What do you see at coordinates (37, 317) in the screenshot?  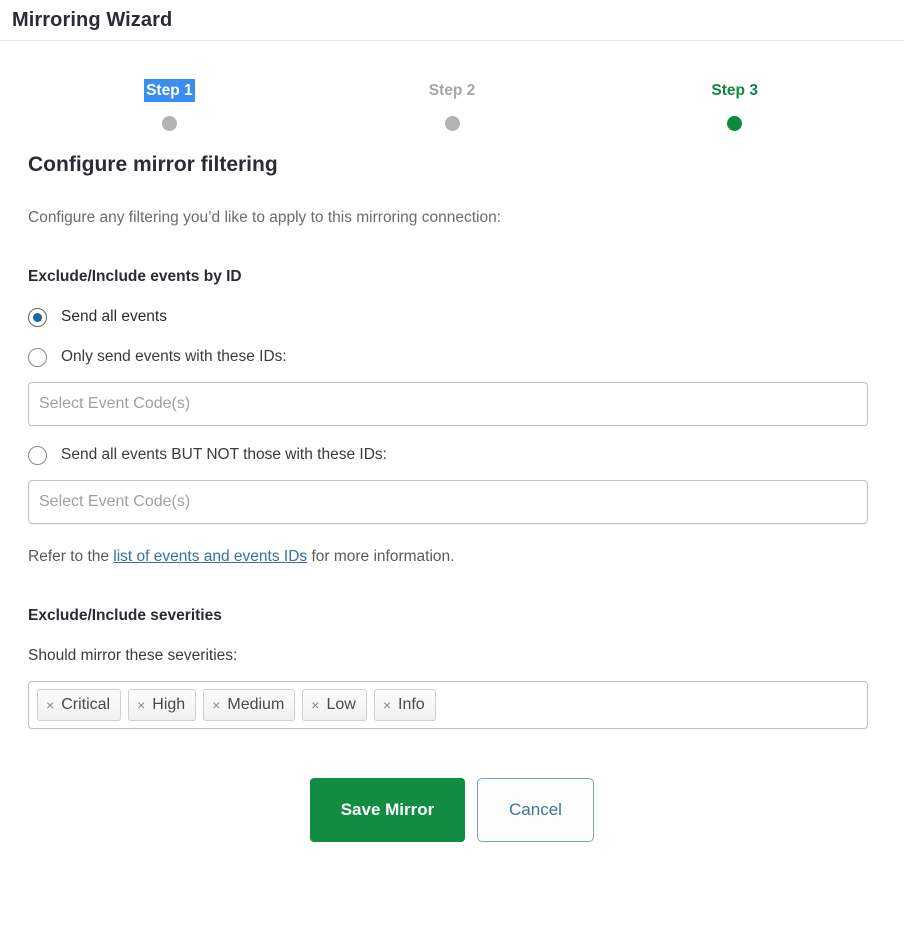 I see `radio-send-all-events-indicator` at bounding box center [37, 317].